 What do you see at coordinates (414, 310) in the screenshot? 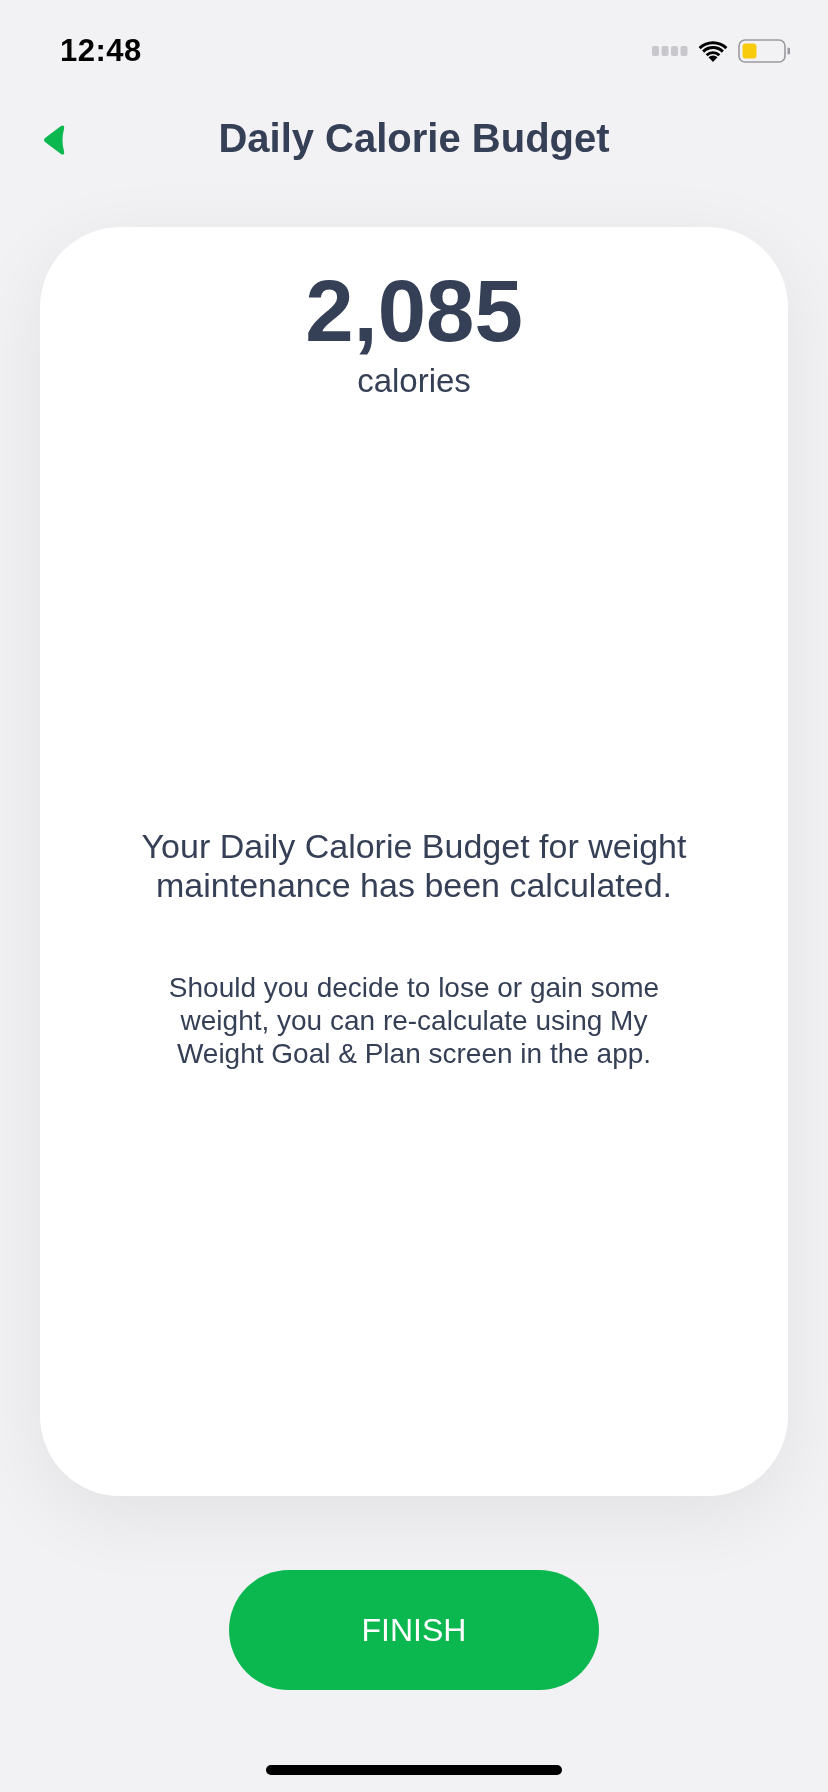
I see `calorie-value: 2,085` at bounding box center [414, 310].